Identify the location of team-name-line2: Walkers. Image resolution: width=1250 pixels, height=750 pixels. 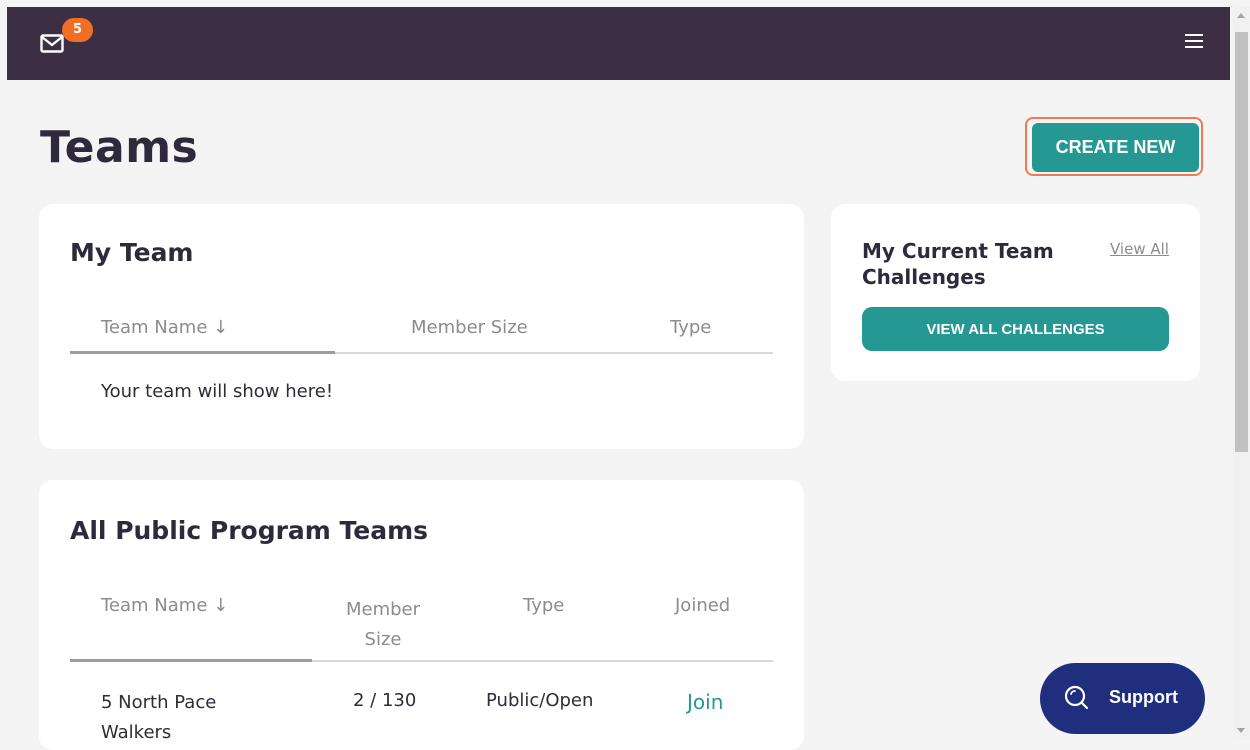
(136, 732).